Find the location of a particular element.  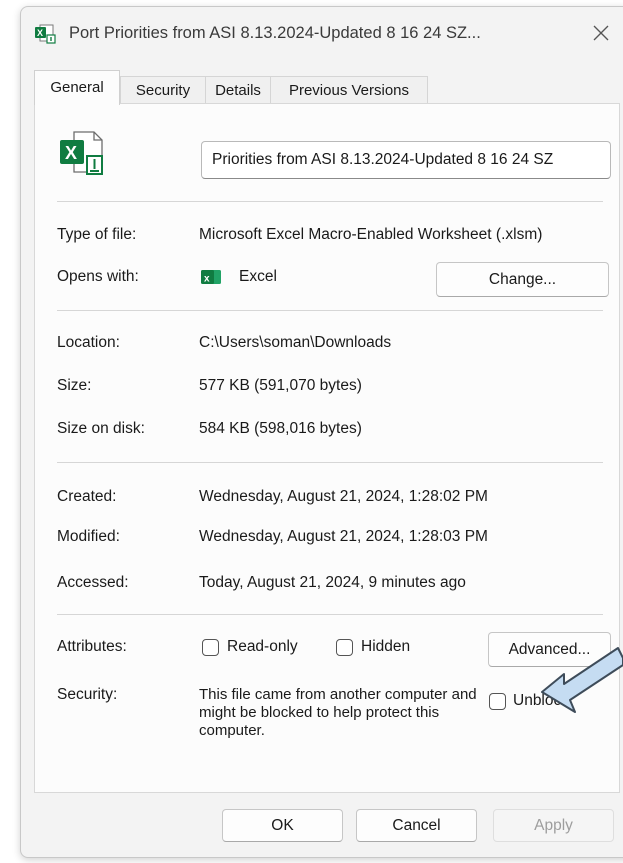

modified-label: Modified: is located at coordinates (88, 536).